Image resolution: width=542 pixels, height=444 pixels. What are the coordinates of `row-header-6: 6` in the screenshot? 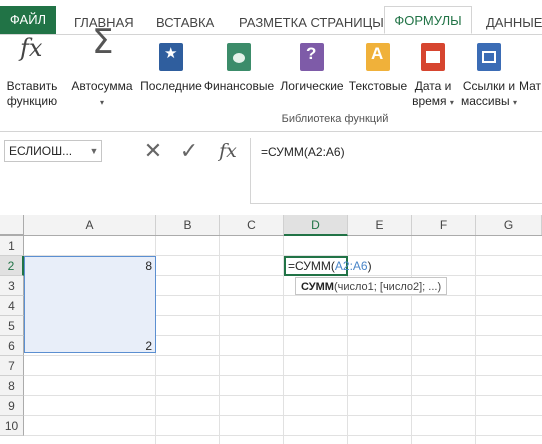 It's located at (12, 346).